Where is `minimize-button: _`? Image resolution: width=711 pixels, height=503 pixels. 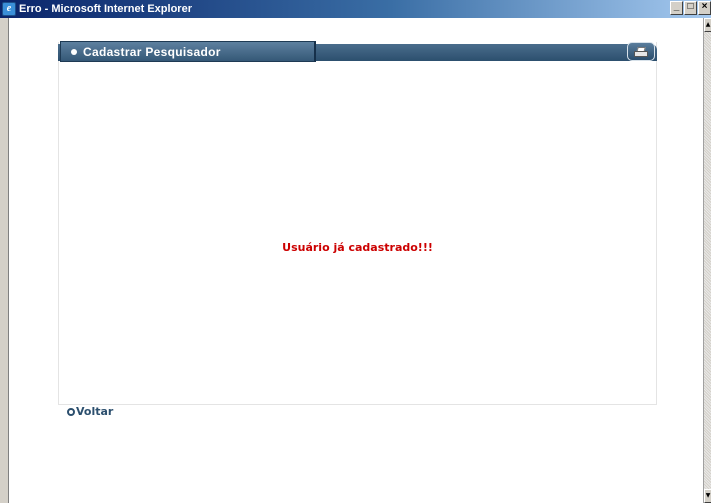
minimize-button: _ is located at coordinates (676, 8).